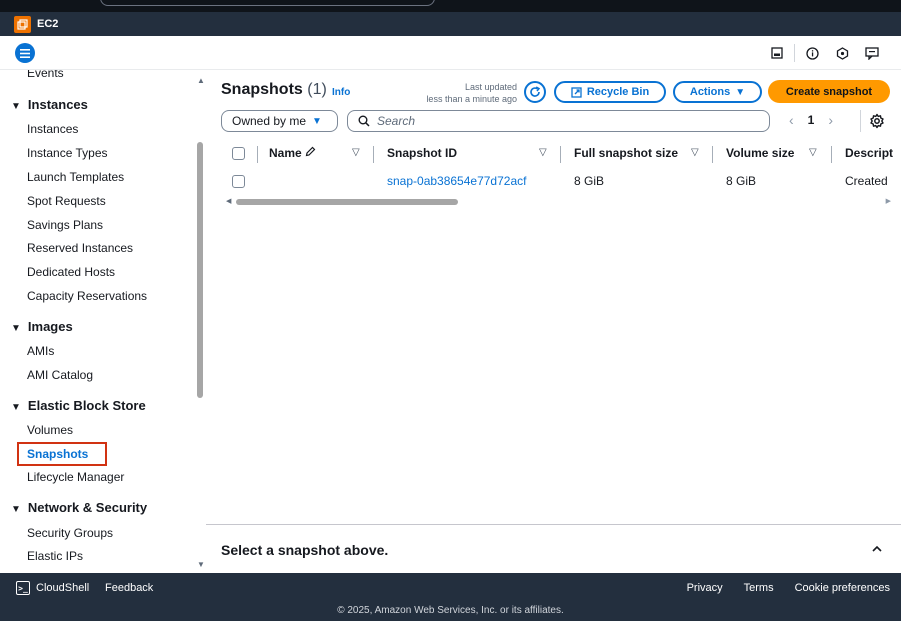 The width and height of the screenshot is (901, 621). Describe the element at coordinates (87, 507) in the screenshot. I see `nav-group-label: Network & Security` at that location.